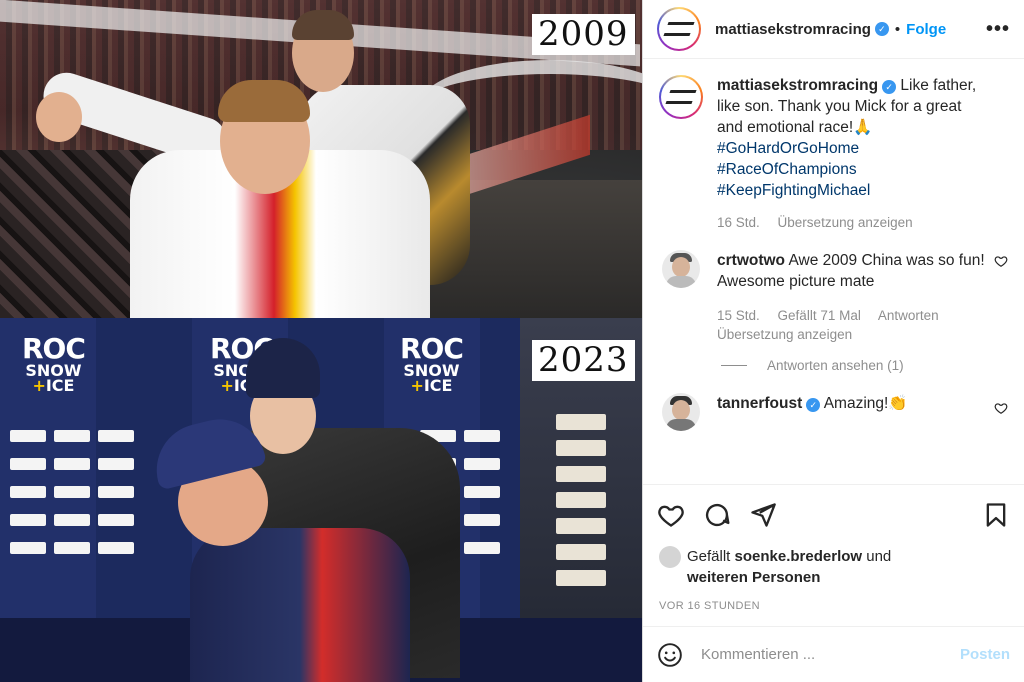  What do you see at coordinates (583, 360) in the screenshot?
I see `year-label-2023: 2023` at bounding box center [583, 360].